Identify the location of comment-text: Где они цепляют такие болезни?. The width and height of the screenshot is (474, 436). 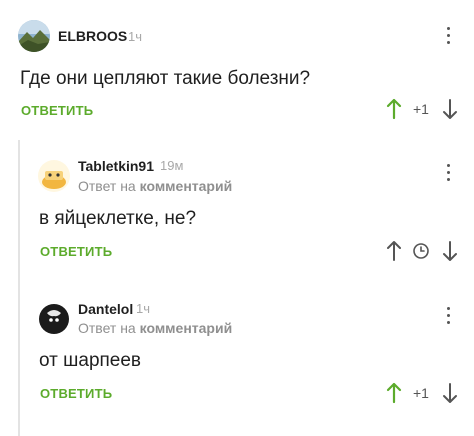
(165, 78).